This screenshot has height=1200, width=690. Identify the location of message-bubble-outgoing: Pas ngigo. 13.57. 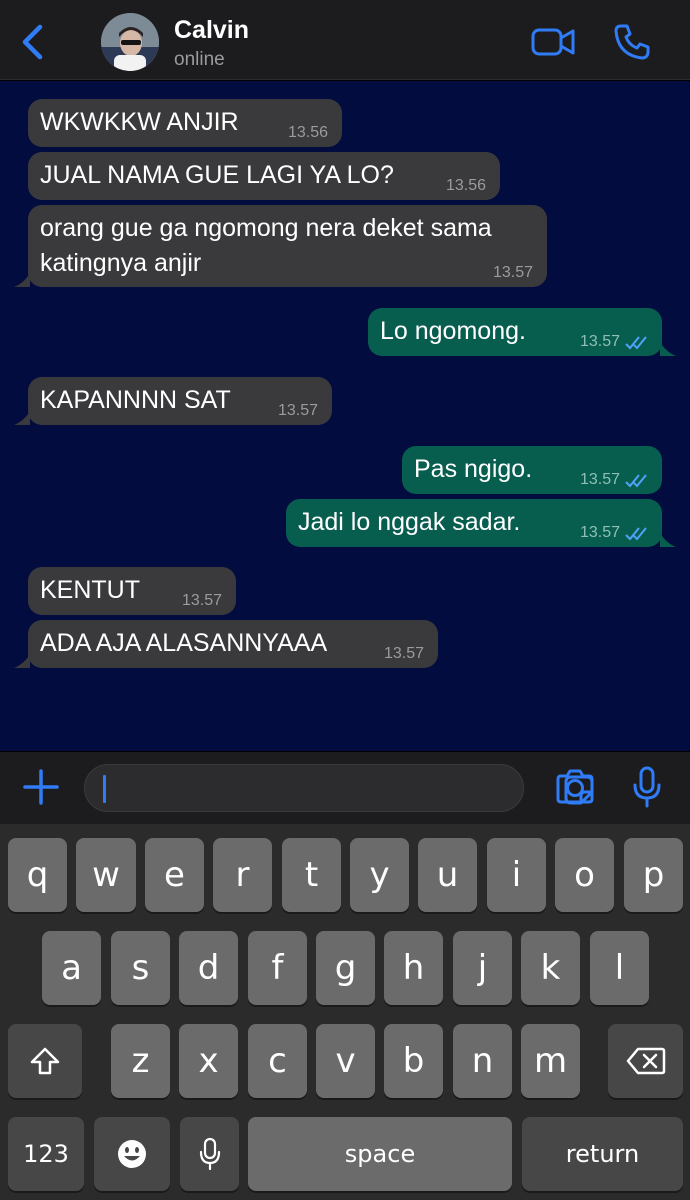
(532, 470).